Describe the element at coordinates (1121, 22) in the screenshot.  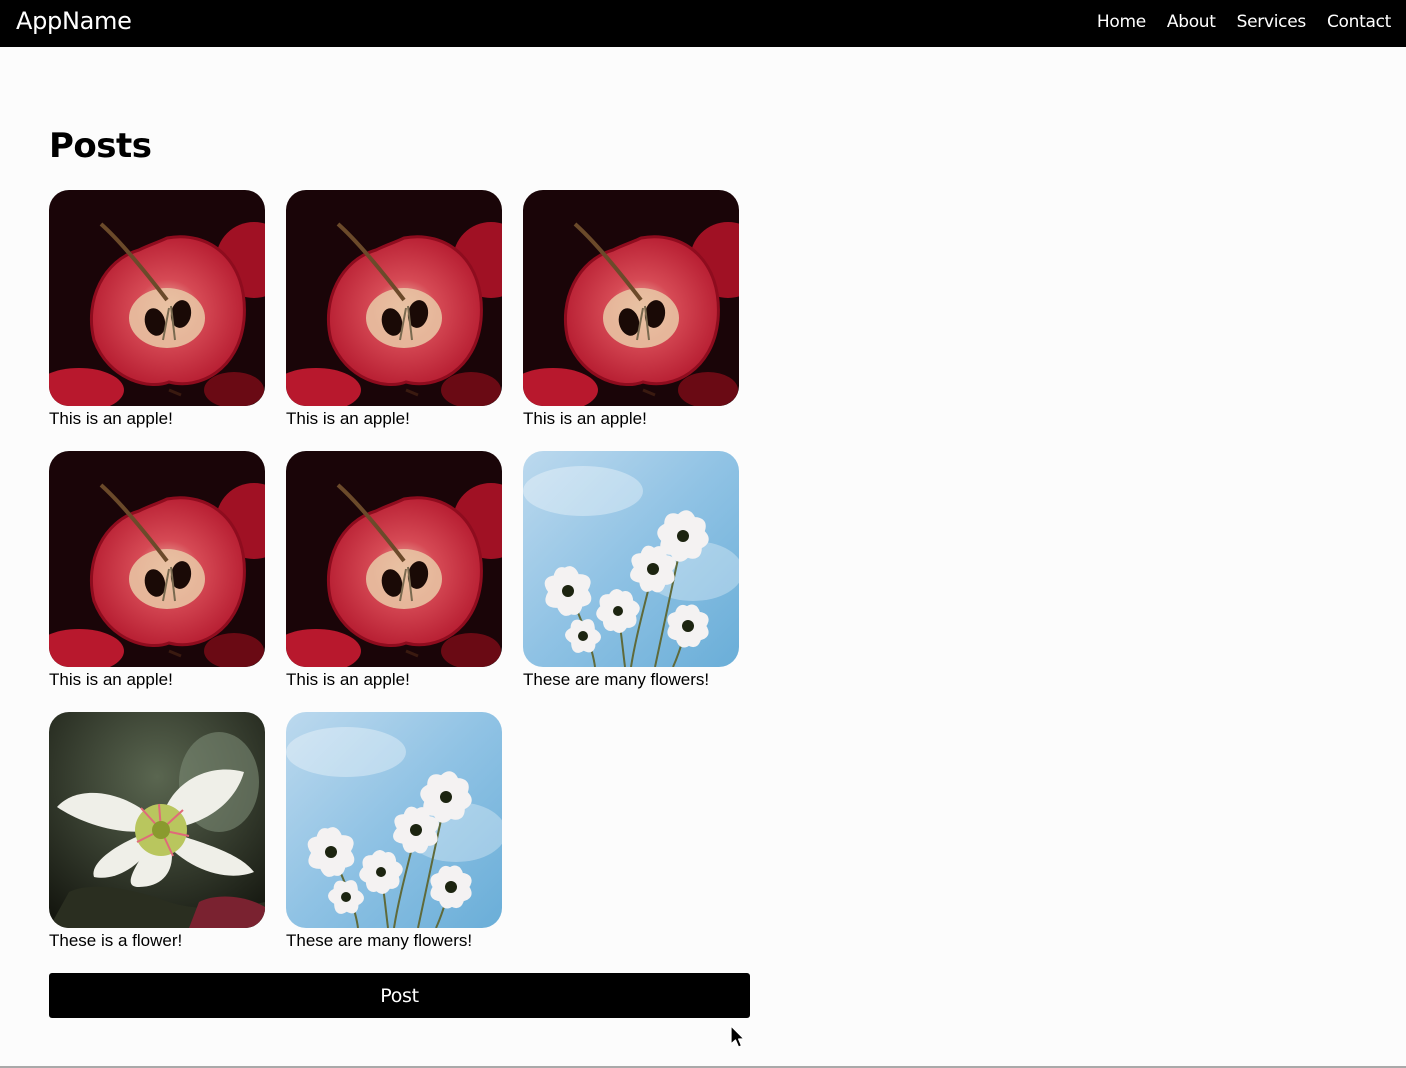
I see `nav-link-home: Home` at that location.